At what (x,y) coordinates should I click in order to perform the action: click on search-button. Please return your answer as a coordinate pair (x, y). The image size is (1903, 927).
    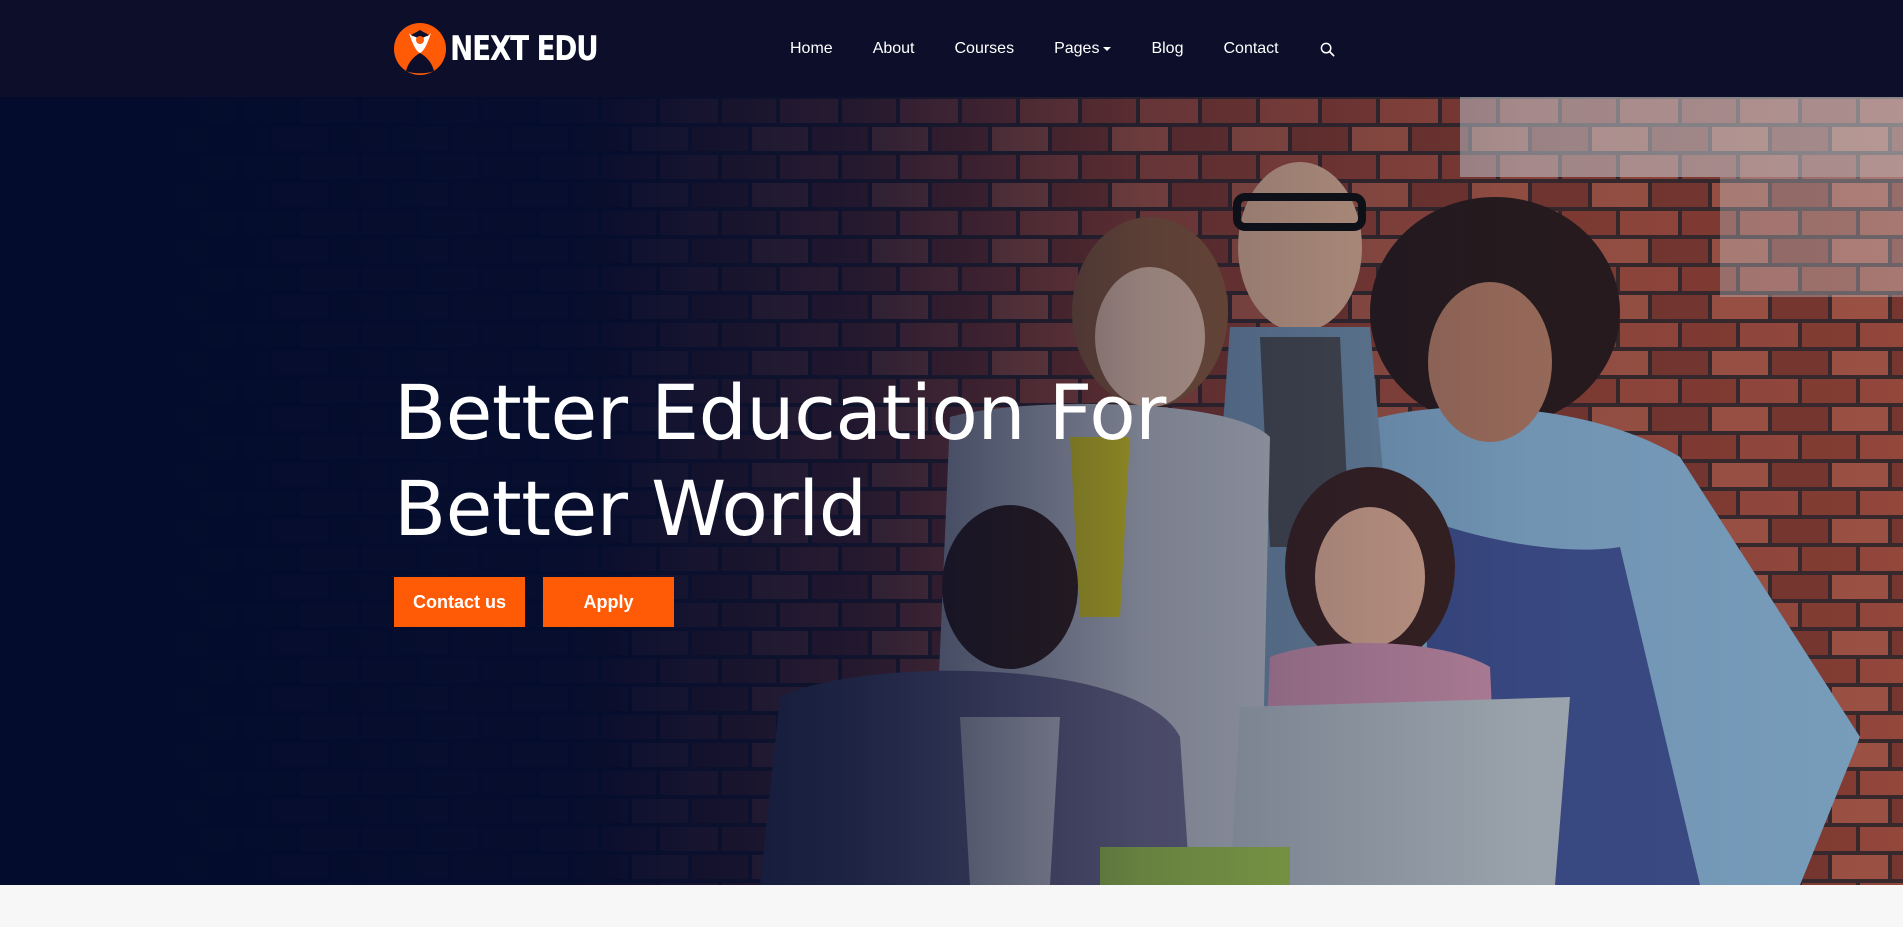
    Looking at the image, I should click on (1328, 49).